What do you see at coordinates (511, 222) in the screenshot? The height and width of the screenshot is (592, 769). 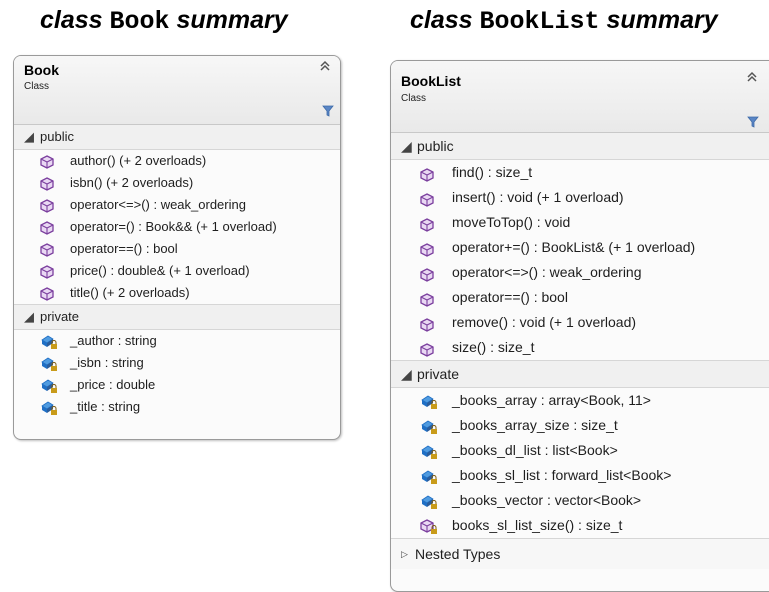 I see `member-label: moveToTop() : void` at bounding box center [511, 222].